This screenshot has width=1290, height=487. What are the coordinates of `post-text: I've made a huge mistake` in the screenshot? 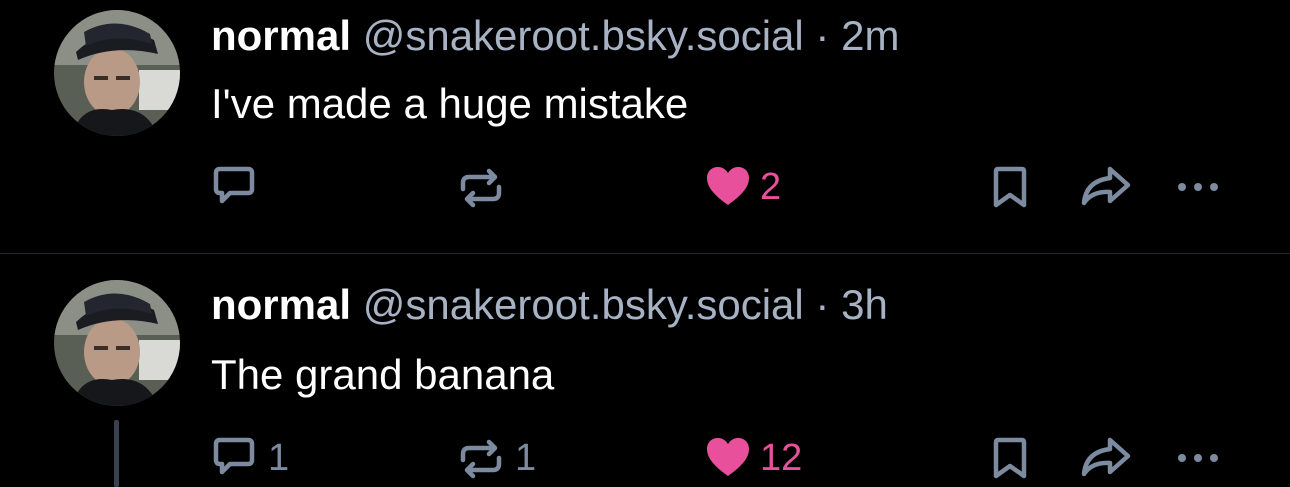 It's located at (450, 103).